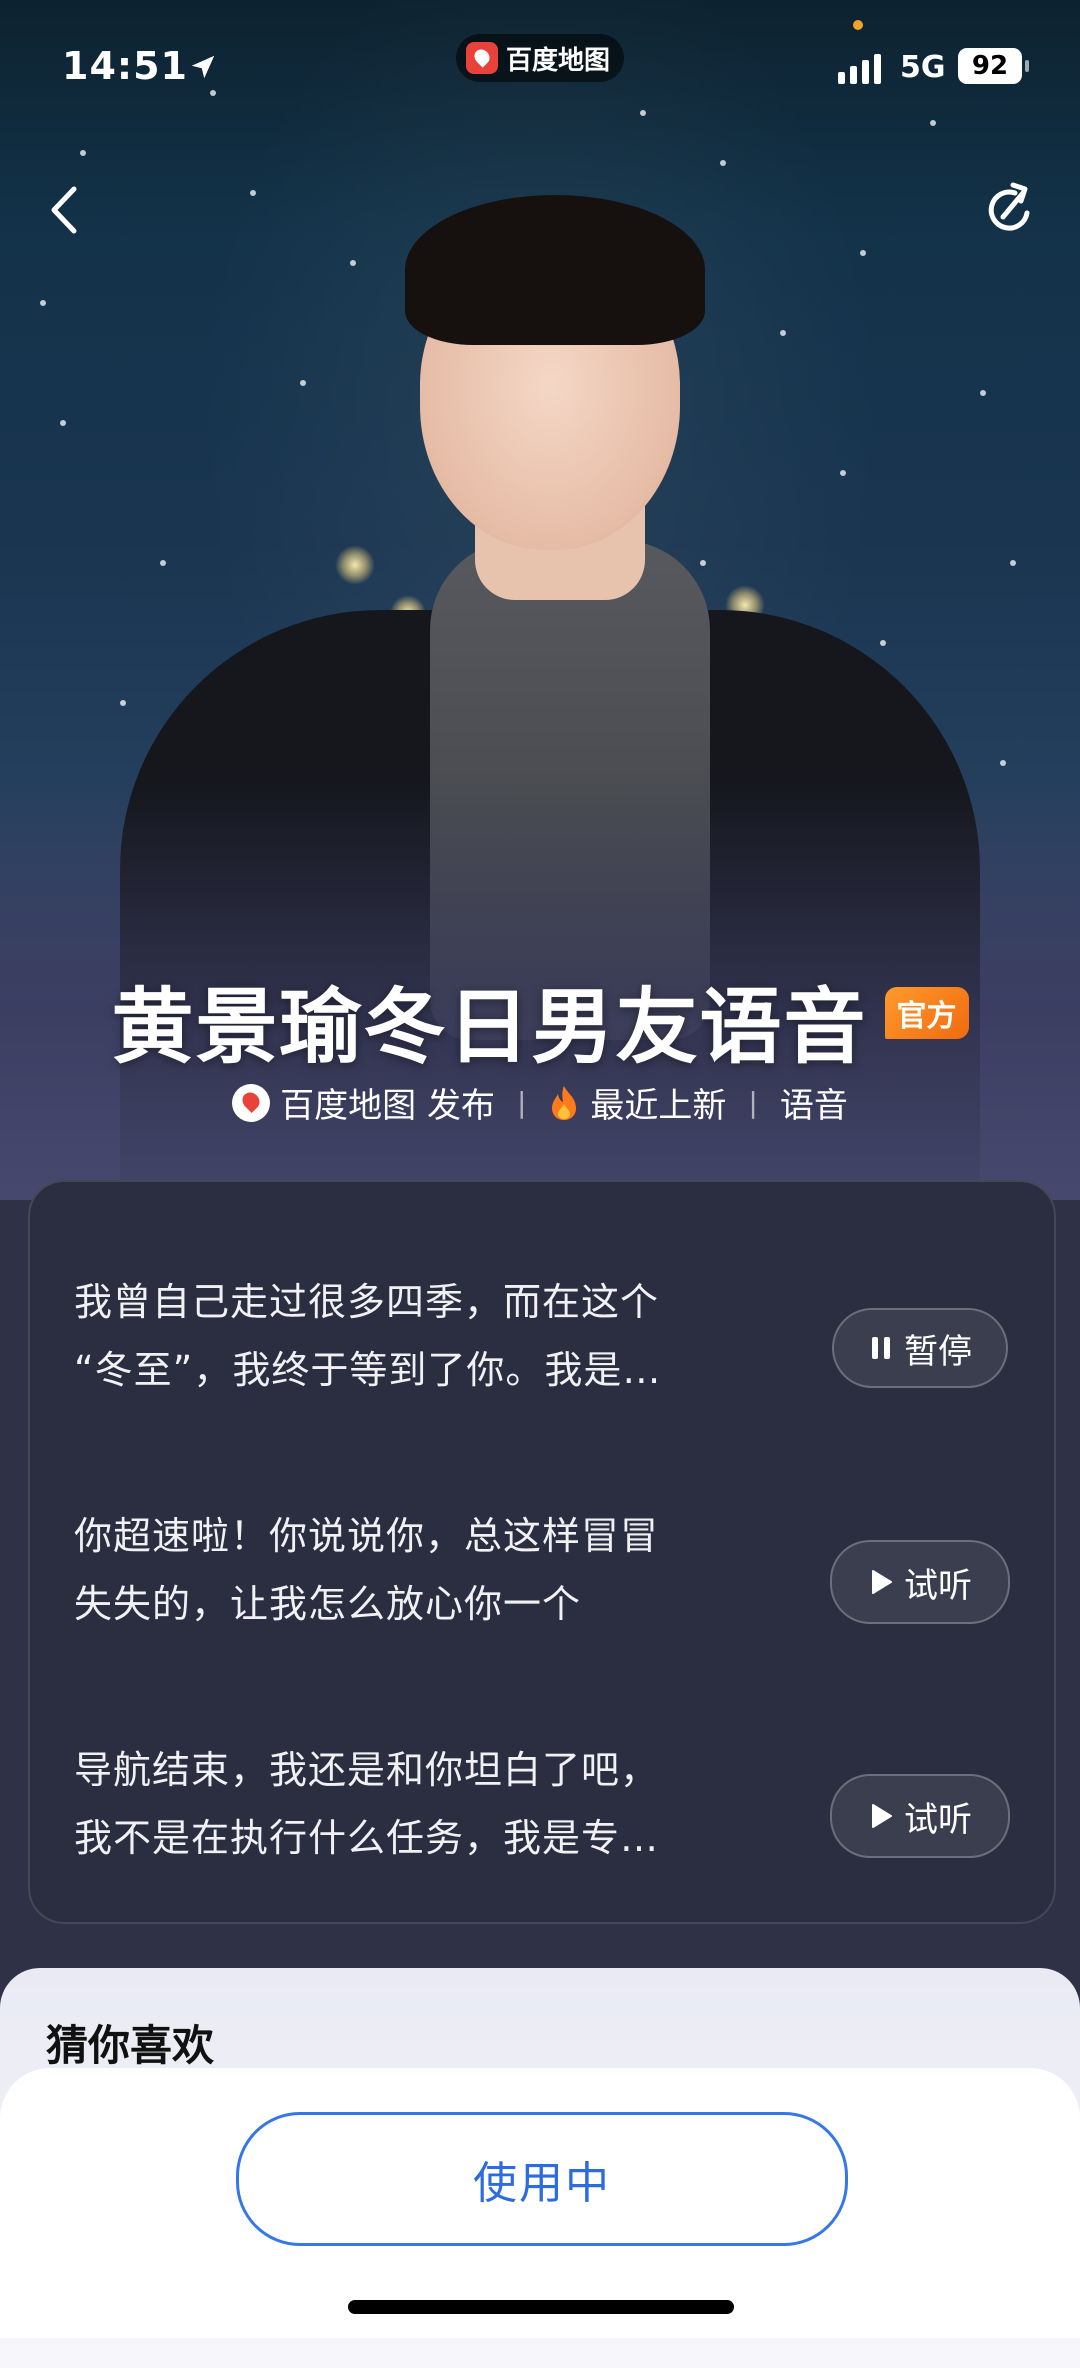 The width and height of the screenshot is (1080, 2368). I want to click on status-bar: 14:51 百度地图 5G 92, so click(540, 70).